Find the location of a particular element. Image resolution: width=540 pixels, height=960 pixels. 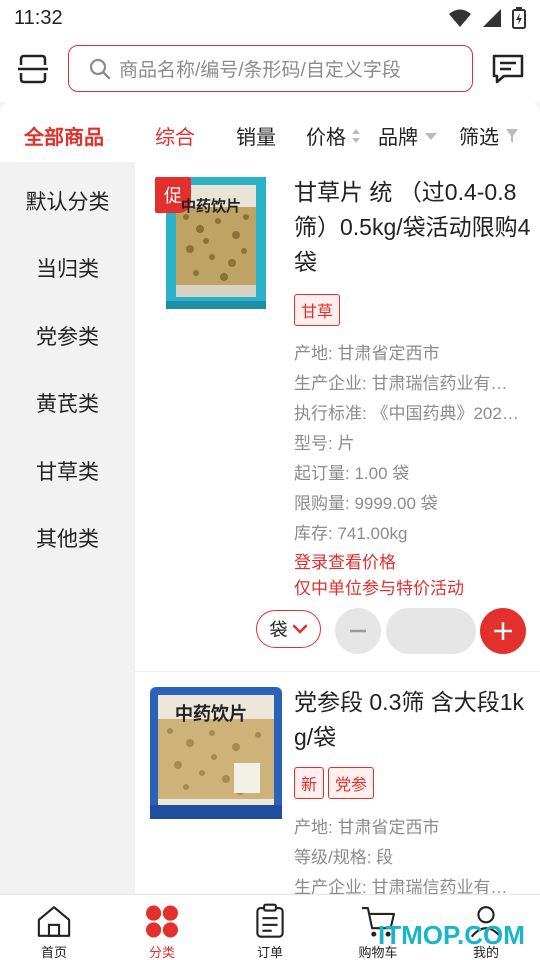

product-divider is located at coordinates (337, 671).